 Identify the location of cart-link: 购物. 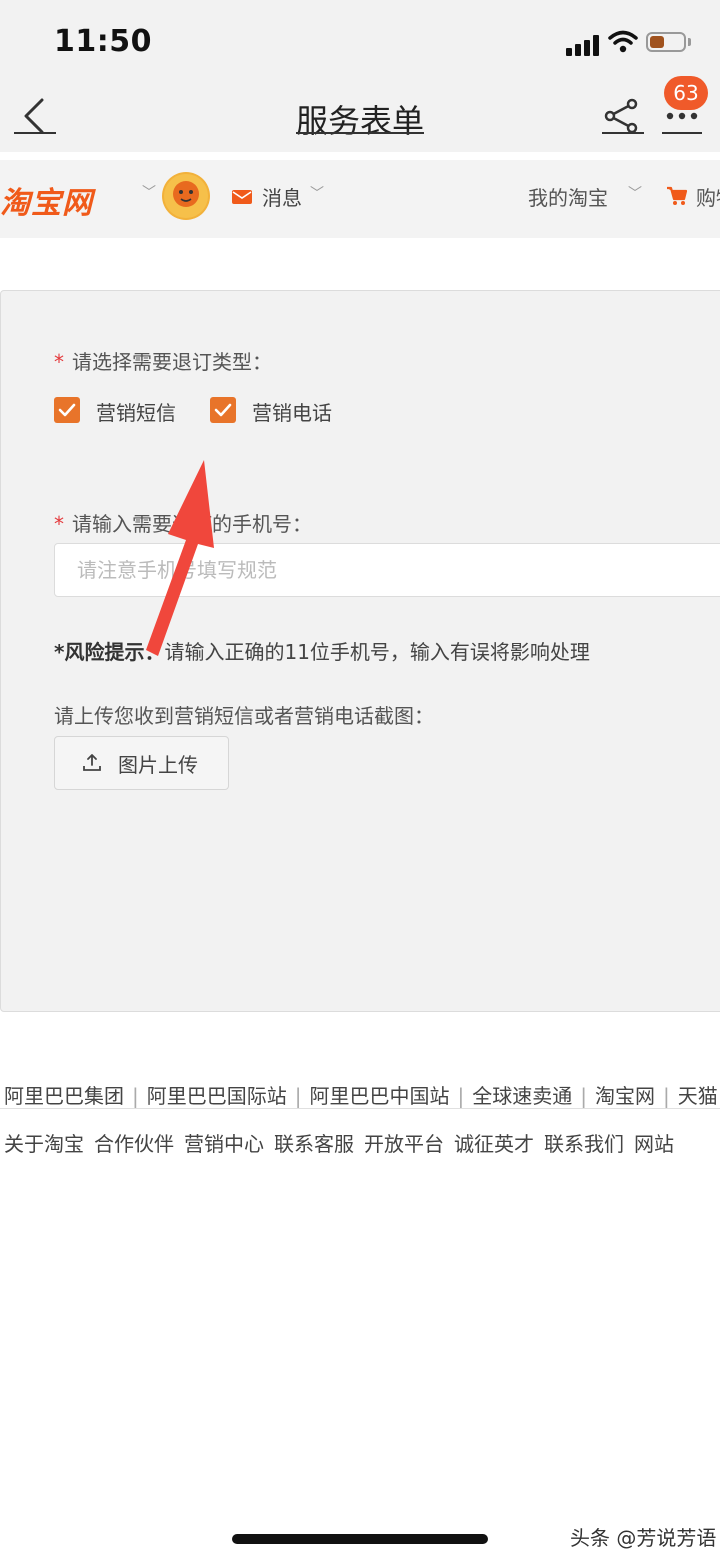
(708, 196).